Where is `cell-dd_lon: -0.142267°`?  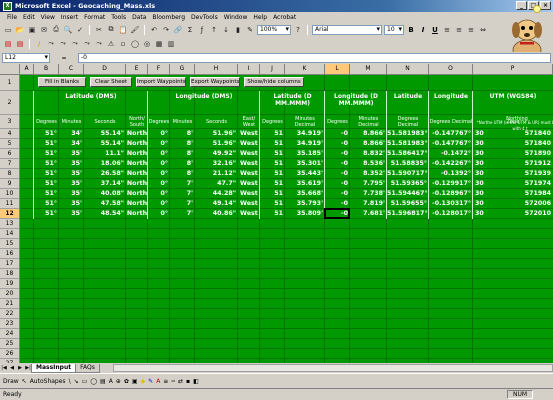 cell-dd_lon: -0.142267° is located at coordinates (451, 164).